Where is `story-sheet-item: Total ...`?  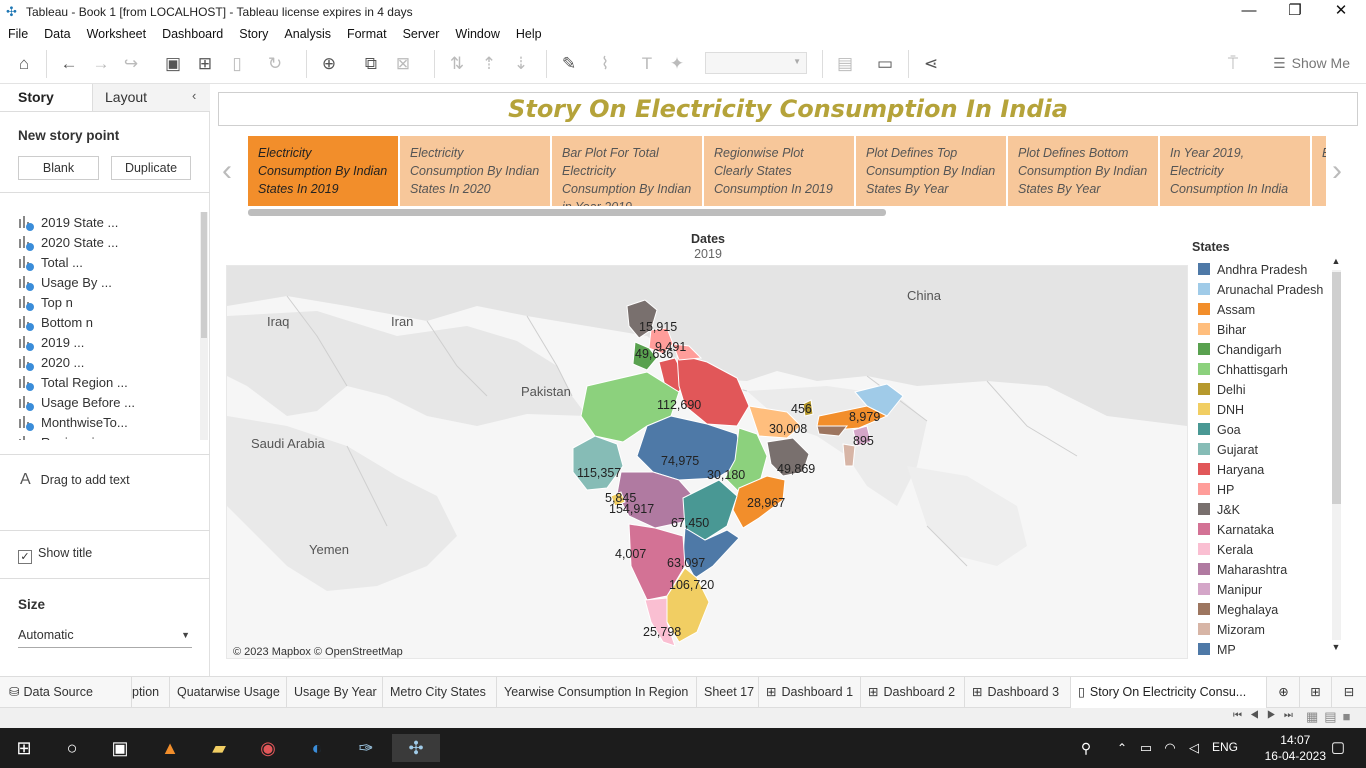 story-sheet-item: Total ... is located at coordinates (50, 263).